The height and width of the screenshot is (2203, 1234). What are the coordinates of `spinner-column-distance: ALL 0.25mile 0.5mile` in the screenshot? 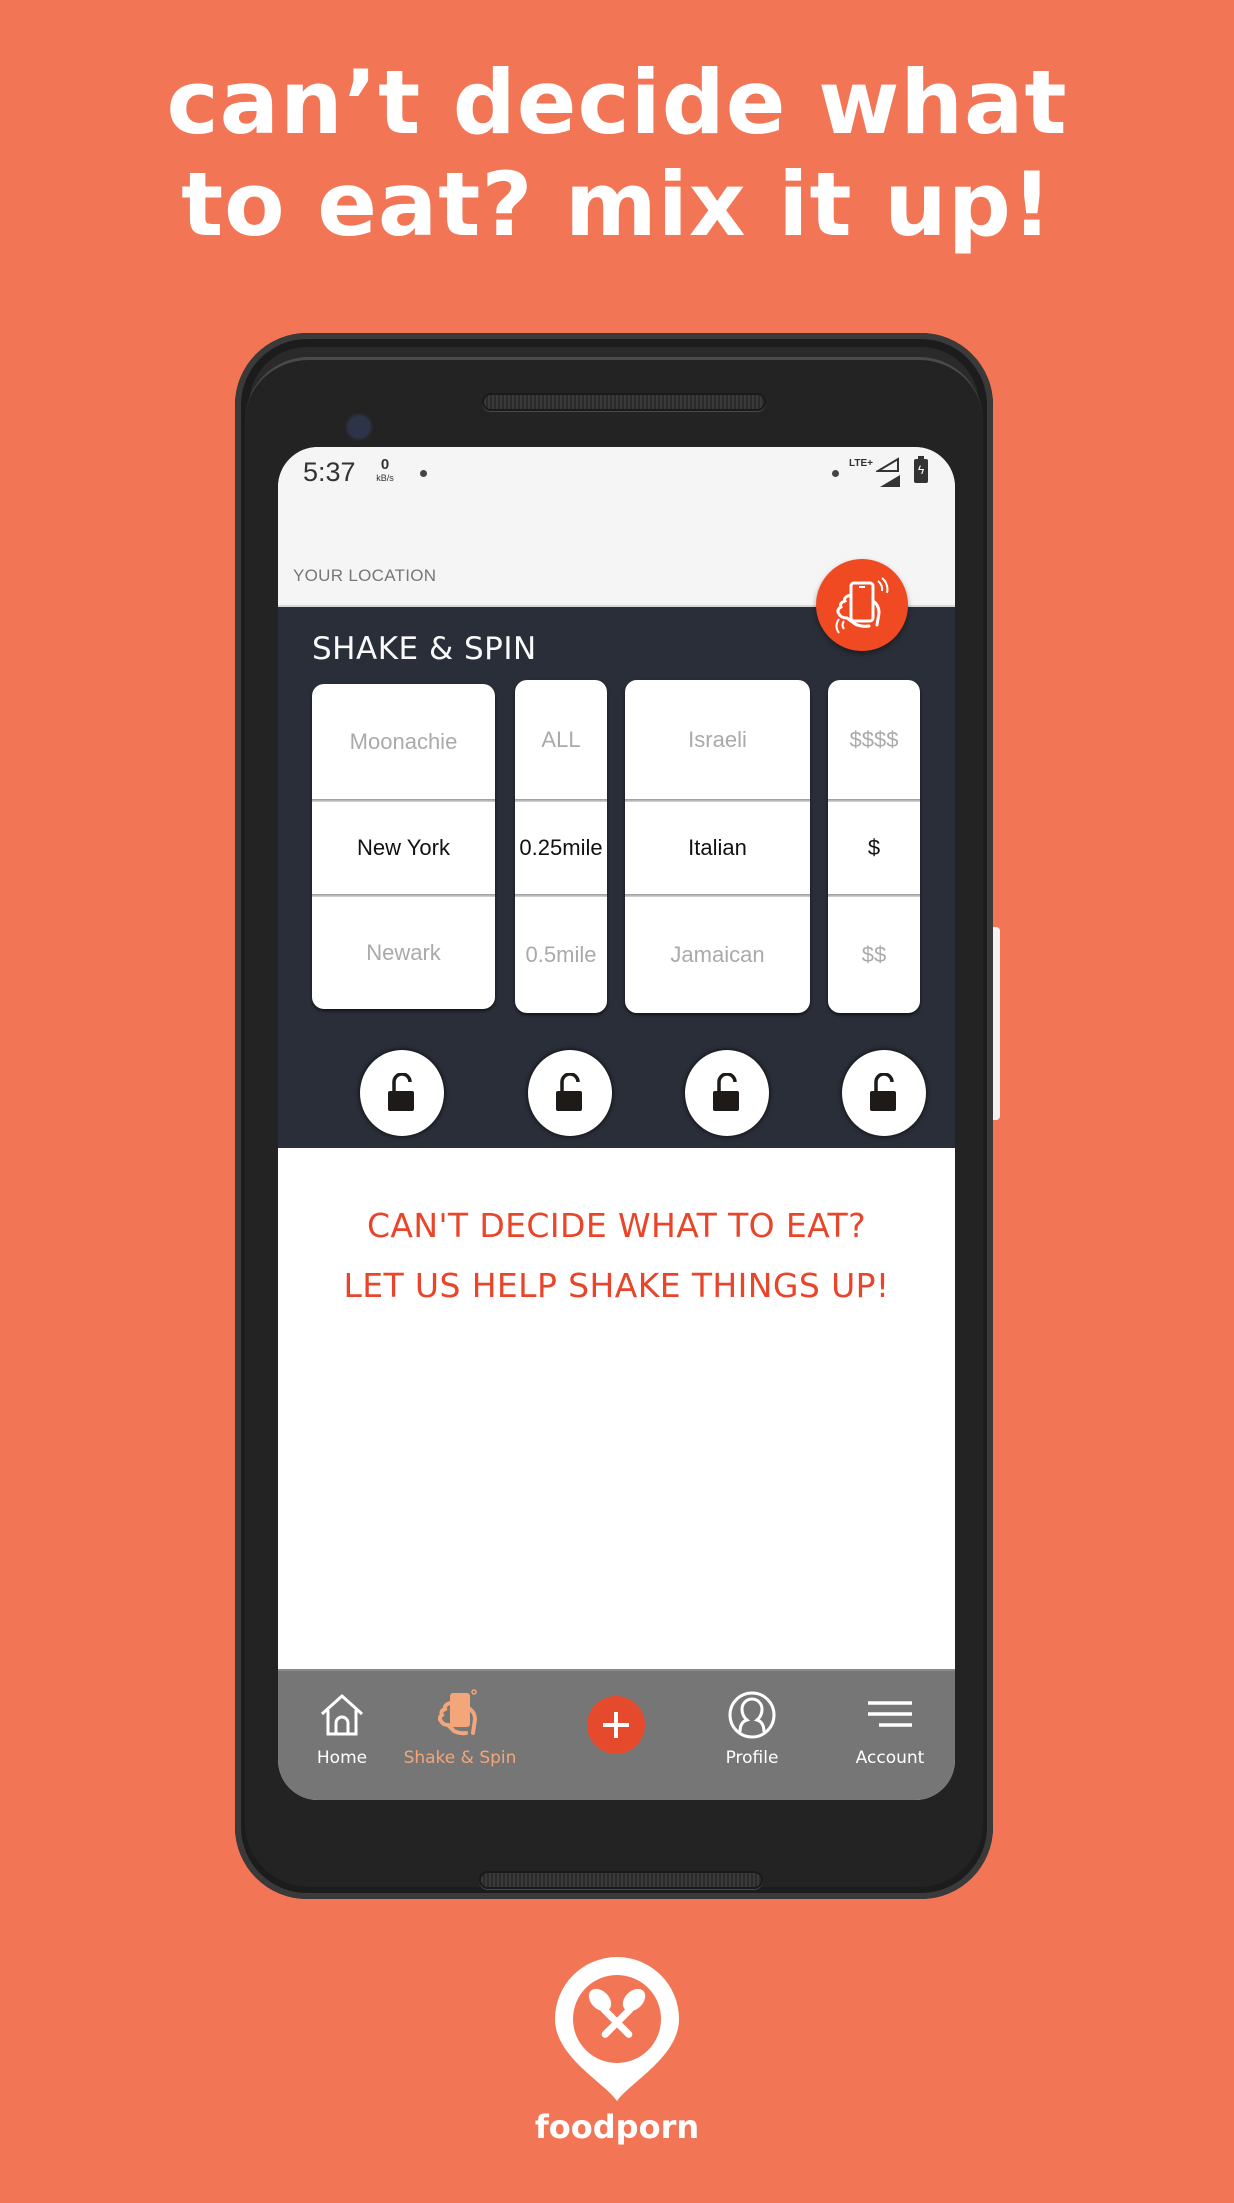 It's located at (561, 846).